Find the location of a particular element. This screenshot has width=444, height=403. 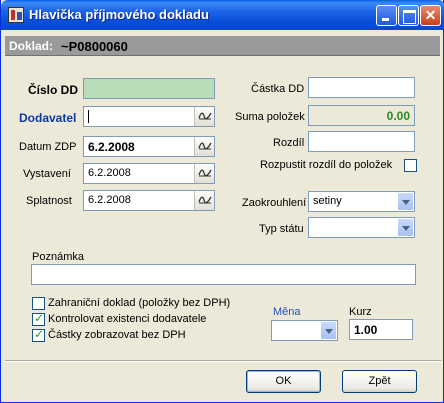

datum-zdp-picker-button is located at coordinates (204, 146).